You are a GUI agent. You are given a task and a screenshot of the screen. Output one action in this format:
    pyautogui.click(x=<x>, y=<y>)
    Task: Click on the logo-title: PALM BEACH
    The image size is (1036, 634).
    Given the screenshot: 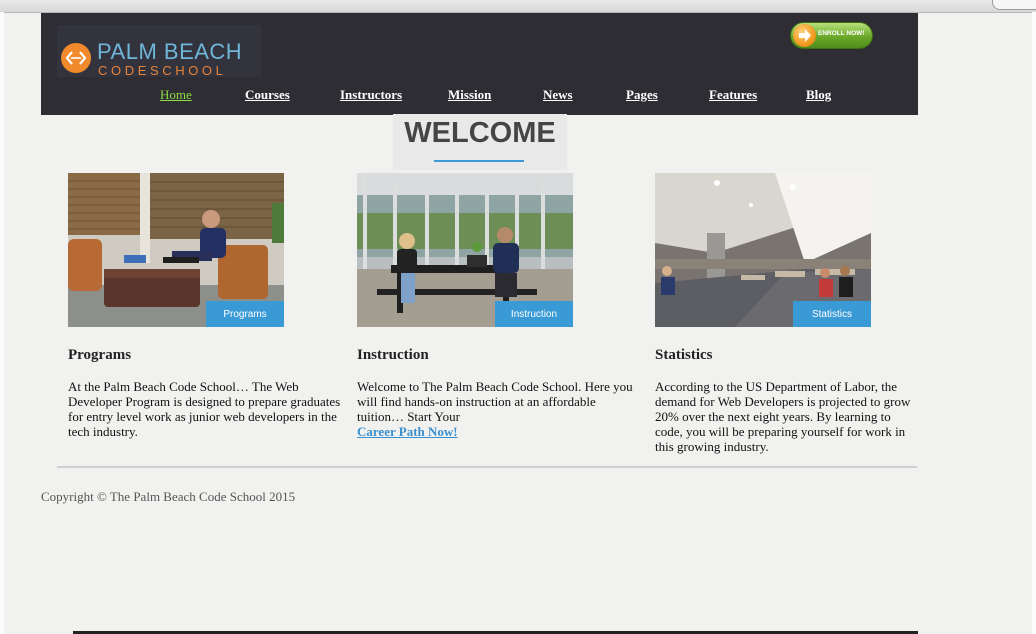 What is the action you would take?
    pyautogui.click(x=170, y=51)
    